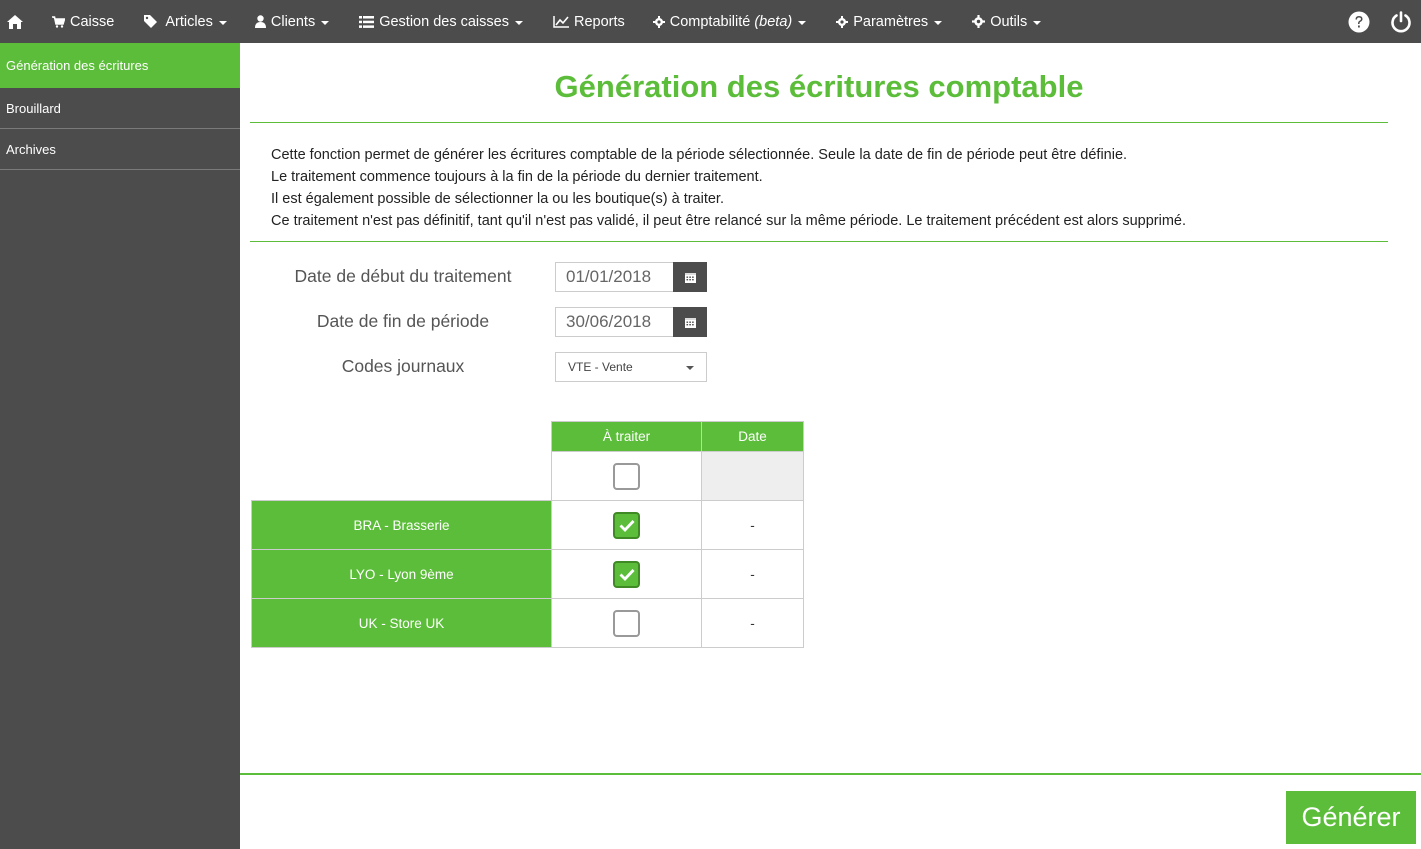  Describe the element at coordinates (819, 241) in the screenshot. I see `description-divider` at that location.